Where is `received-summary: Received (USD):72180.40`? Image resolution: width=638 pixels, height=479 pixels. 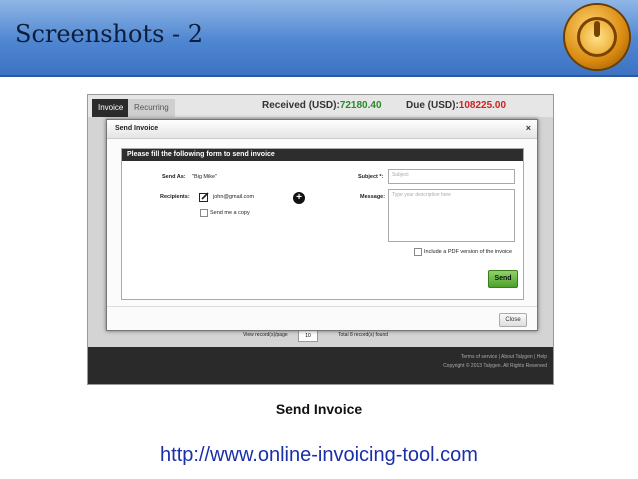 received-summary: Received (USD):72180.40 is located at coordinates (322, 105).